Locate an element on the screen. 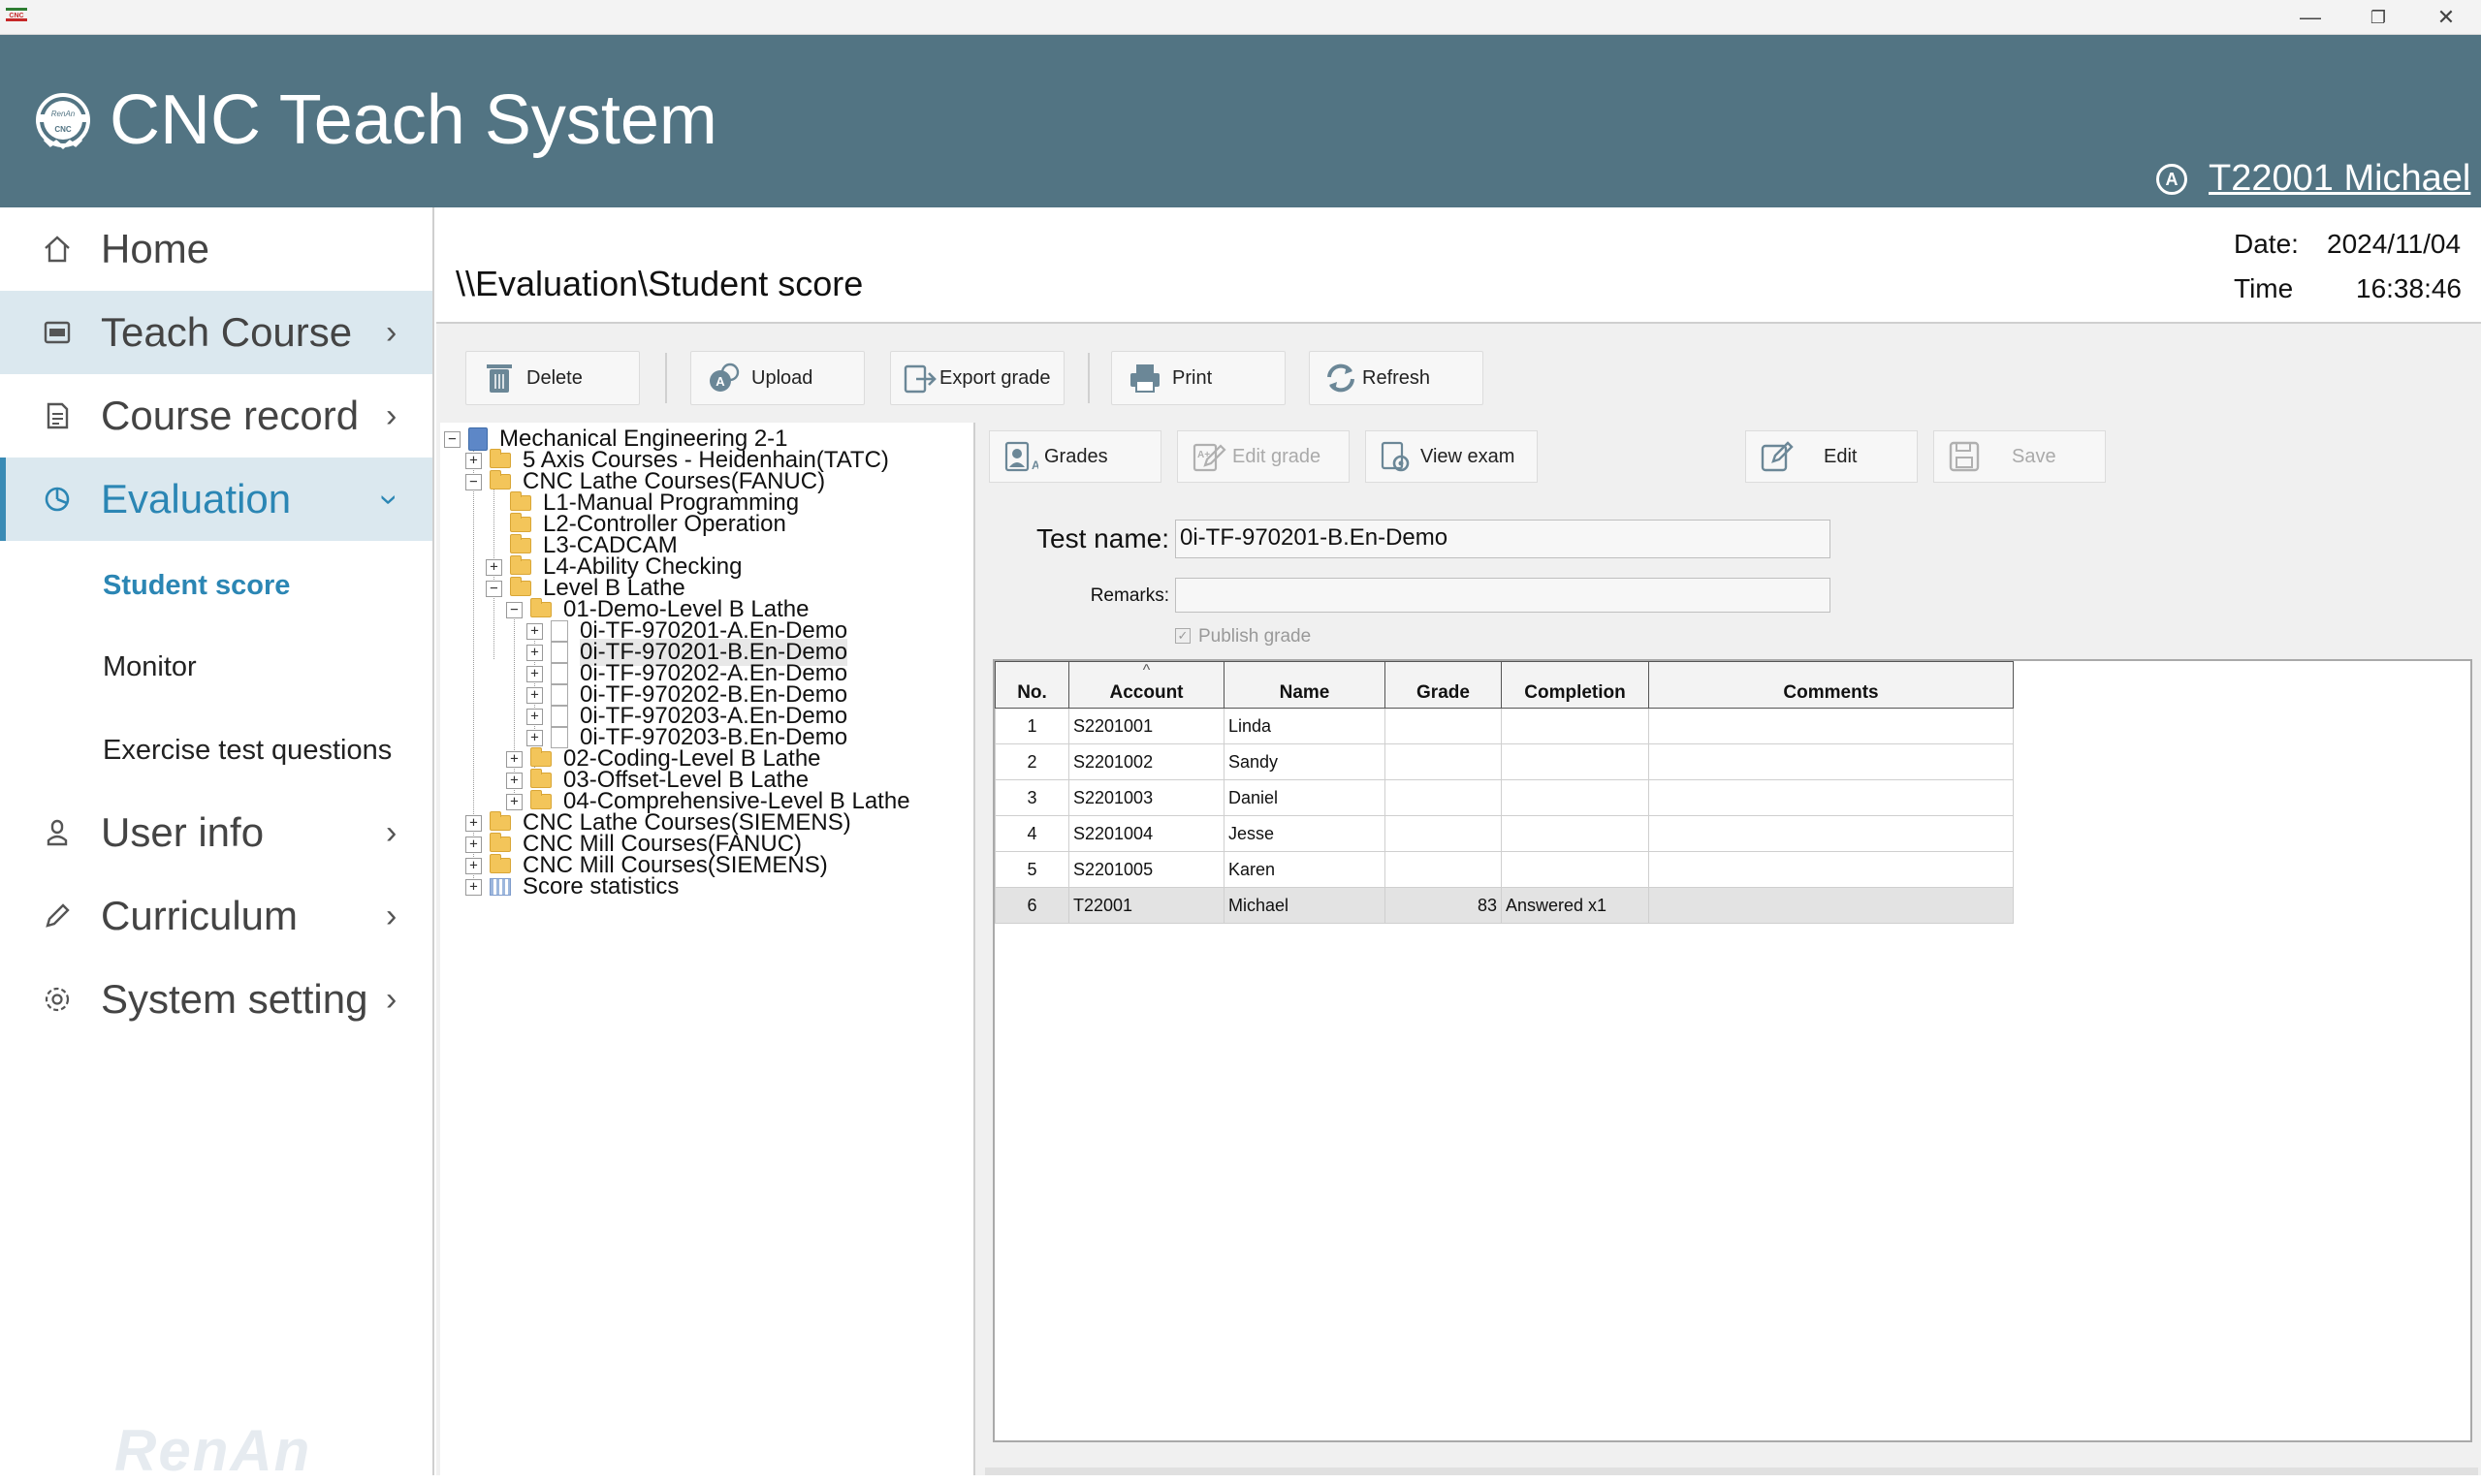 This screenshot has width=2481, height=1484. table-row: 5 S2201005 Karen is located at coordinates (1504, 870).